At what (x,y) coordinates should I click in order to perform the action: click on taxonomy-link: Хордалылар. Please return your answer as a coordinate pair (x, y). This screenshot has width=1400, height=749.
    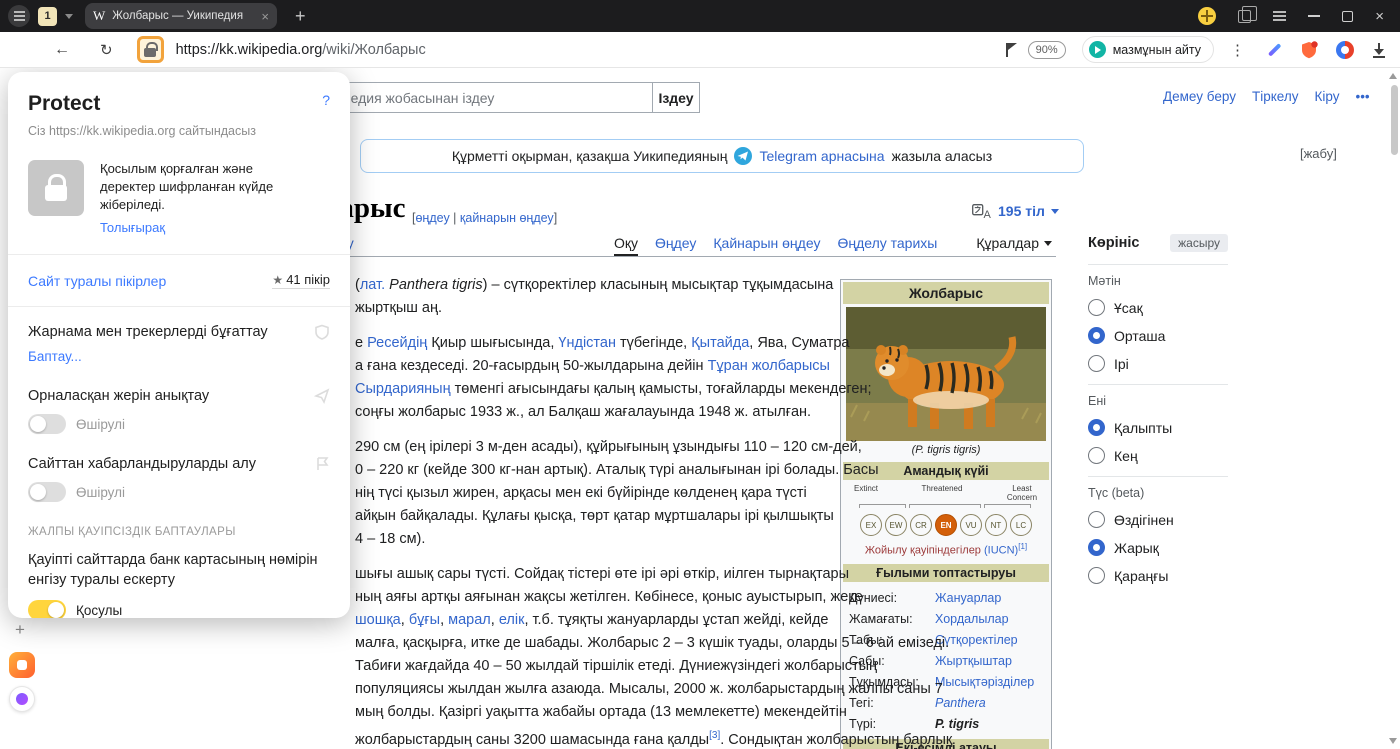
    Looking at the image, I should click on (972, 619).